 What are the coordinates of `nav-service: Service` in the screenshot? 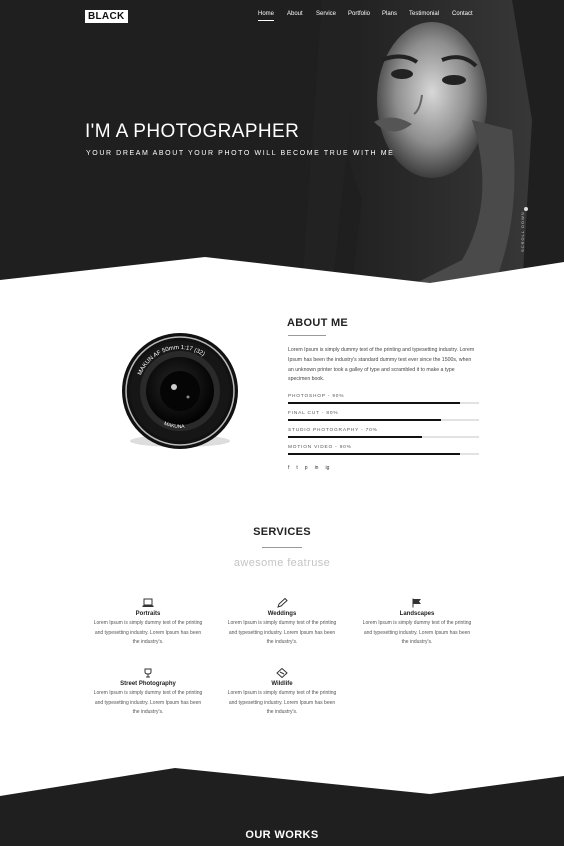 It's located at (326, 14).